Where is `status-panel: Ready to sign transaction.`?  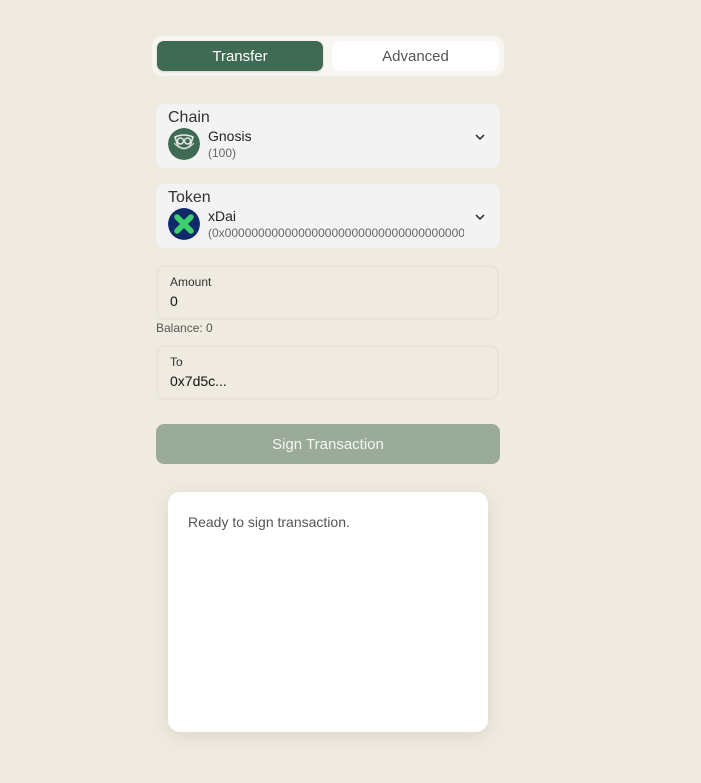
status-panel: Ready to sign transaction. is located at coordinates (328, 612).